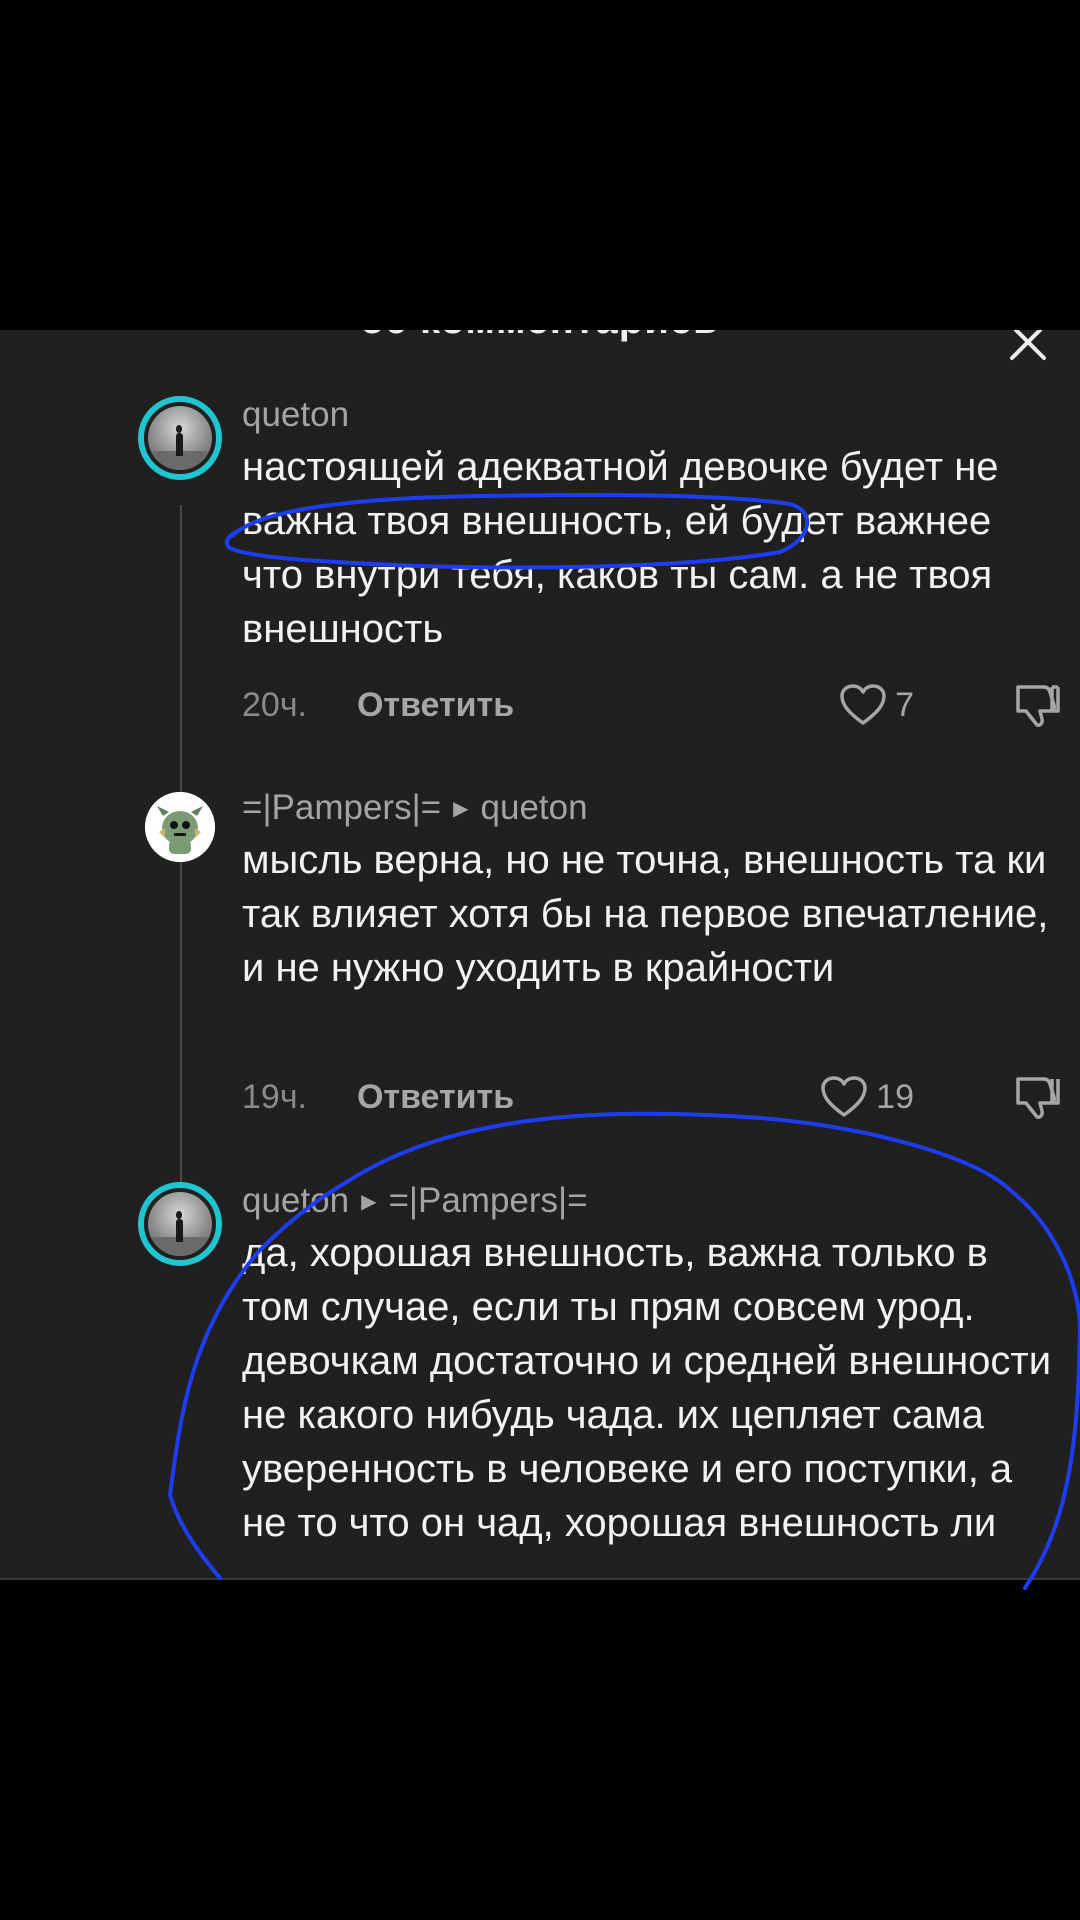 The height and width of the screenshot is (1920, 1080). I want to click on like-count: 19, so click(895, 1096).